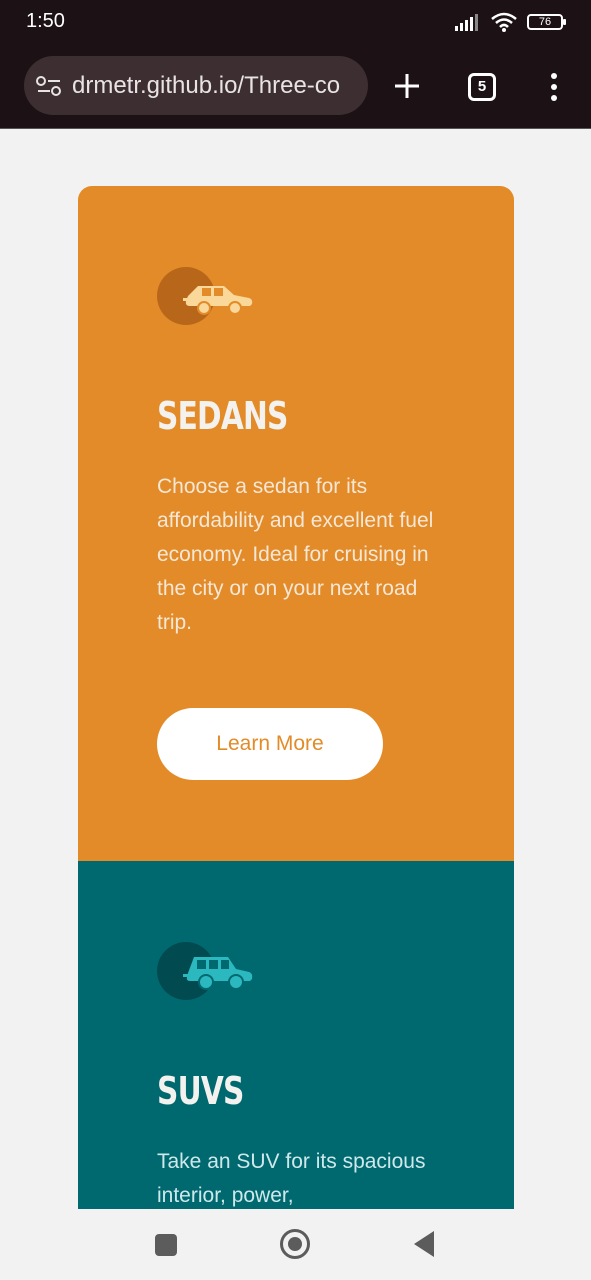 This screenshot has width=591, height=1280. I want to click on card-title: SEDANS, so click(222, 416).